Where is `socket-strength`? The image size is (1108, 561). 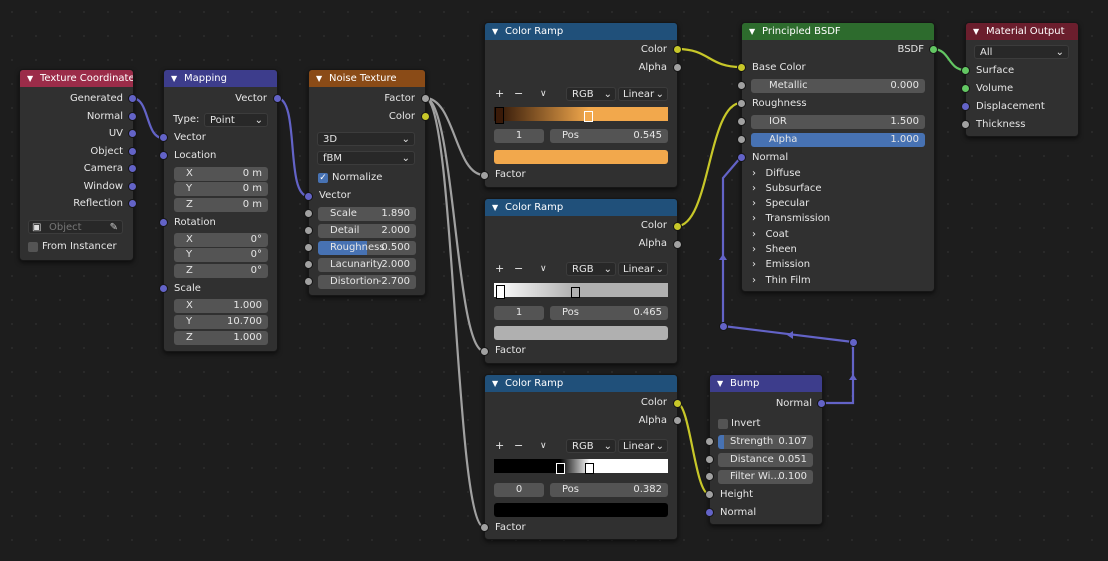
socket-strength is located at coordinates (709, 441).